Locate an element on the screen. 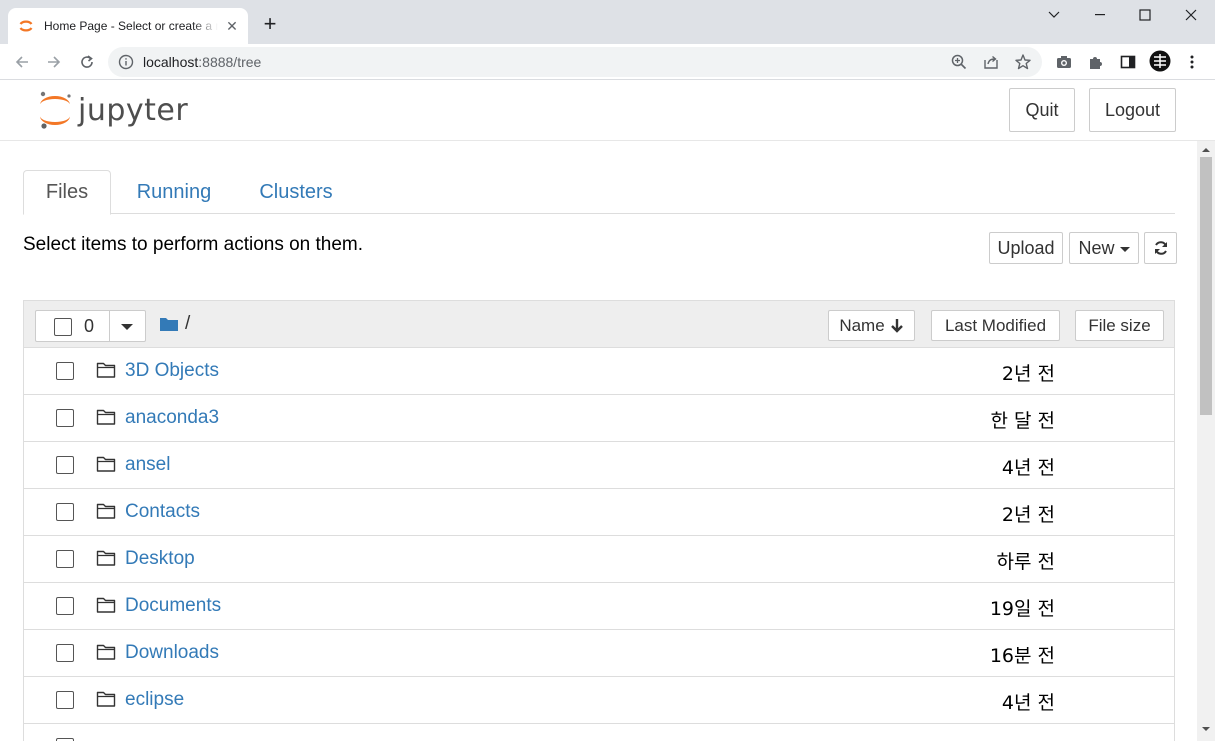 This screenshot has width=1215, height=741. jupyter-wordmark: jupyter is located at coordinates (133, 110).